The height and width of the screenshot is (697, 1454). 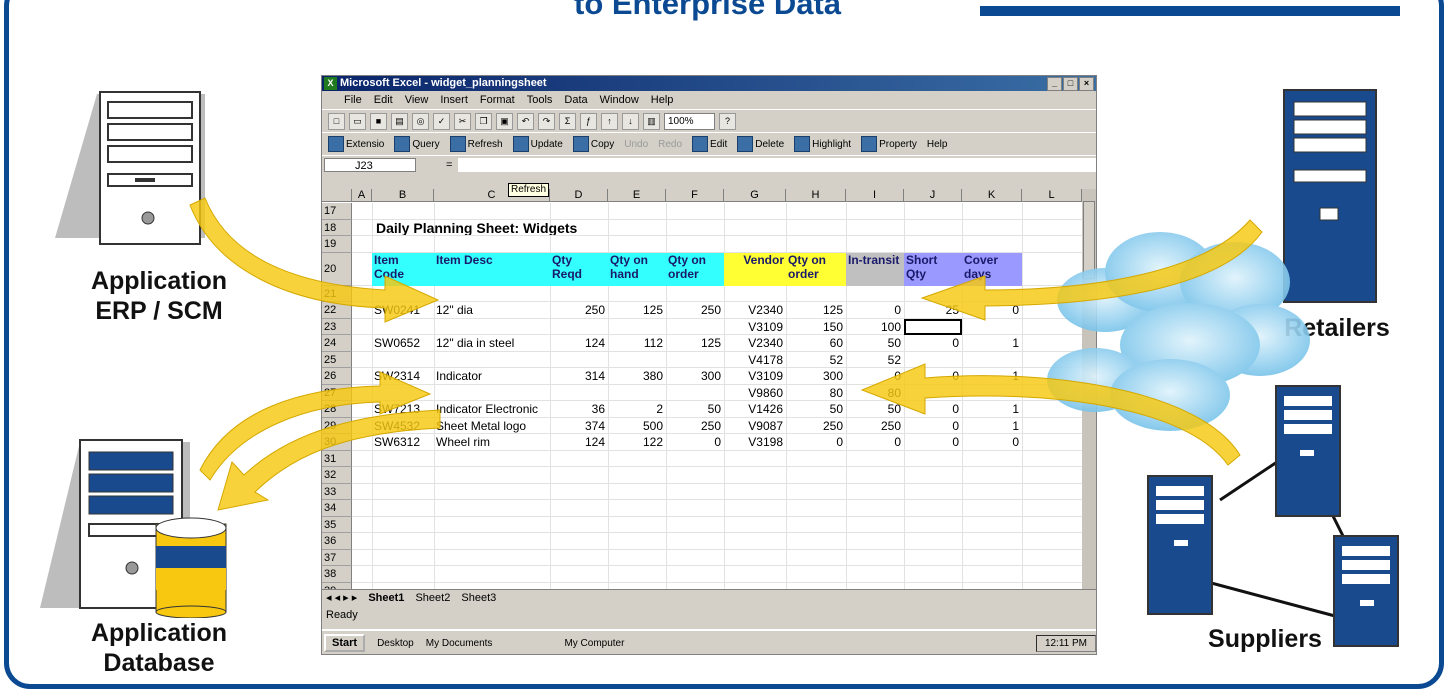 I want to click on spell-icon: ✓, so click(x=441, y=121).